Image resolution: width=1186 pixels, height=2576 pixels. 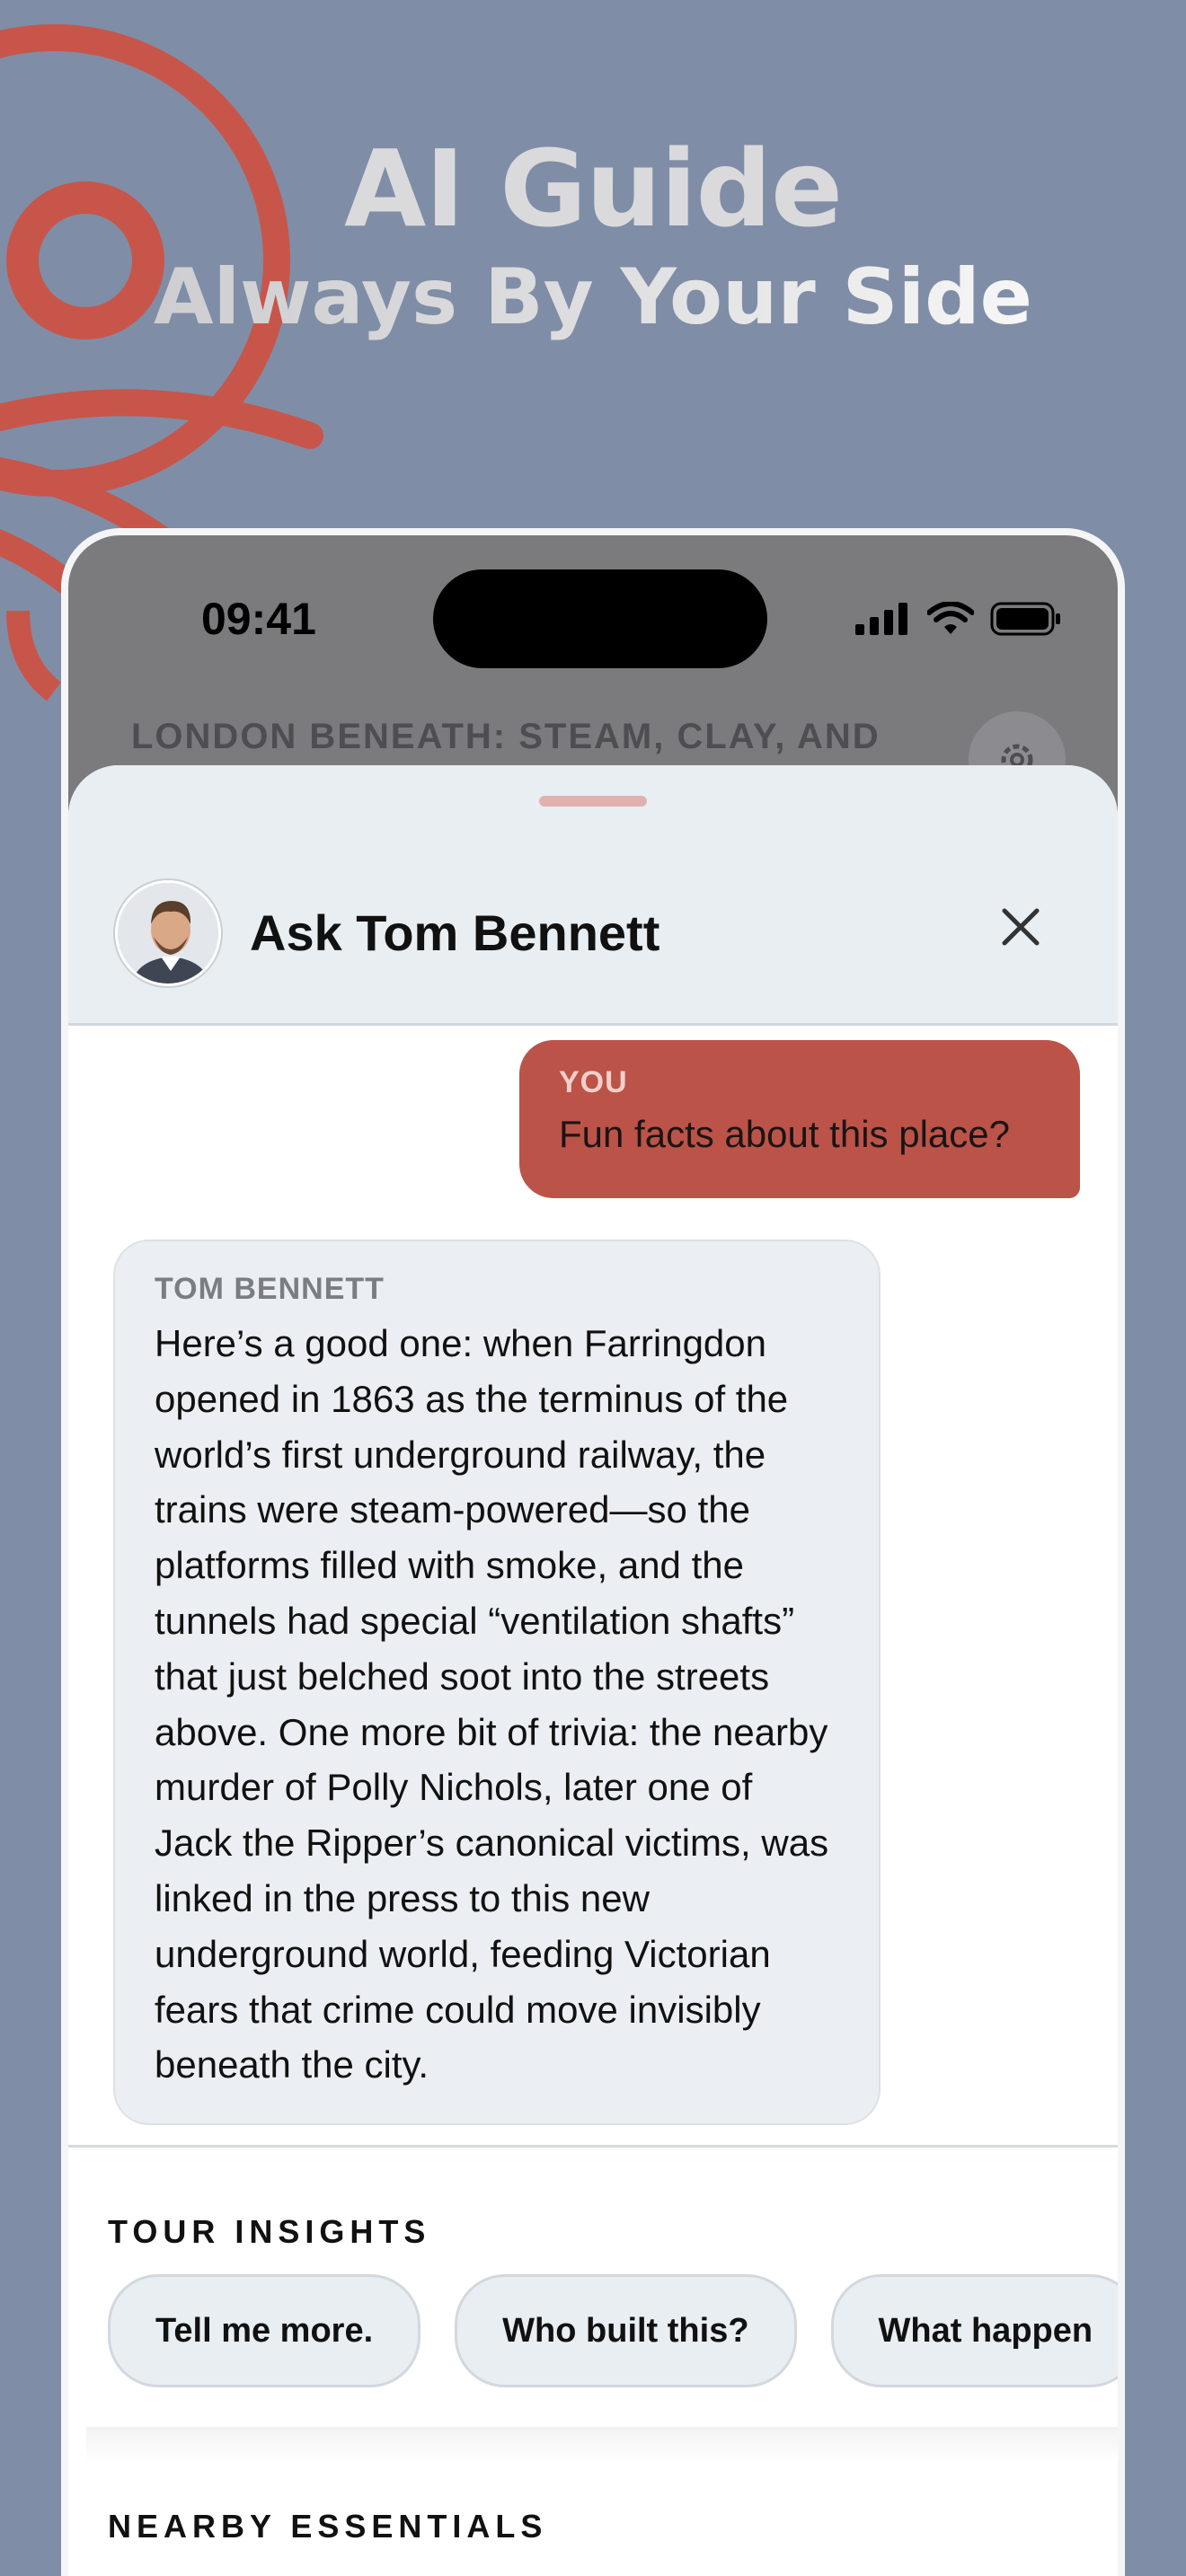 I want to click on message-sender: TOM BENNETT, so click(x=270, y=1289).